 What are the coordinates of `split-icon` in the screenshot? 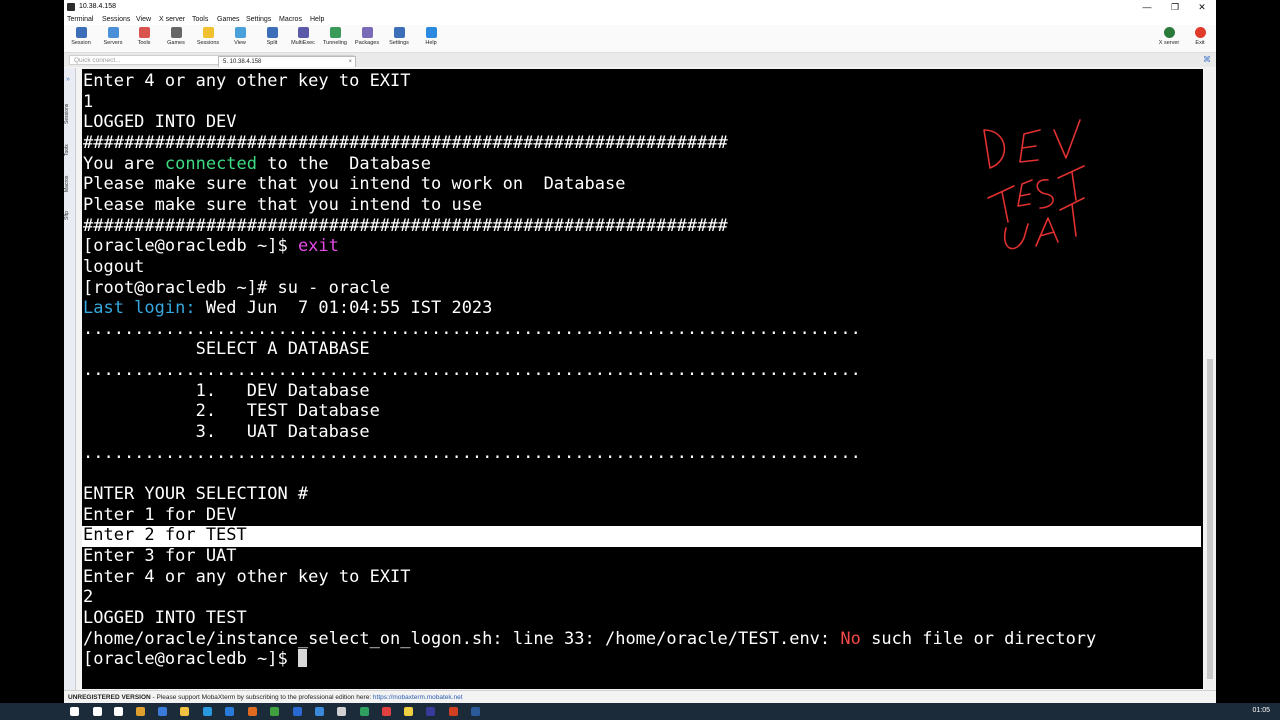 It's located at (272, 32).